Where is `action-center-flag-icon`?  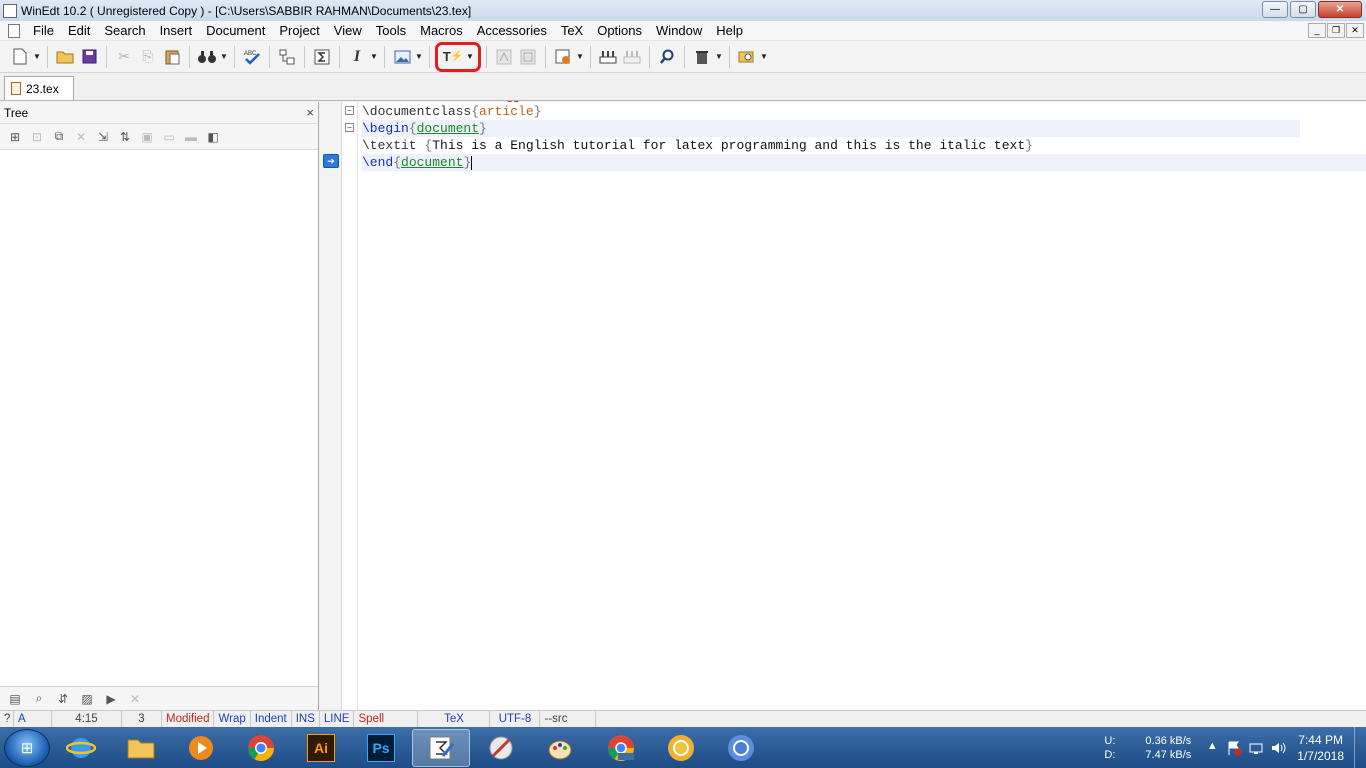 action-center-flag-icon is located at coordinates (1234, 748).